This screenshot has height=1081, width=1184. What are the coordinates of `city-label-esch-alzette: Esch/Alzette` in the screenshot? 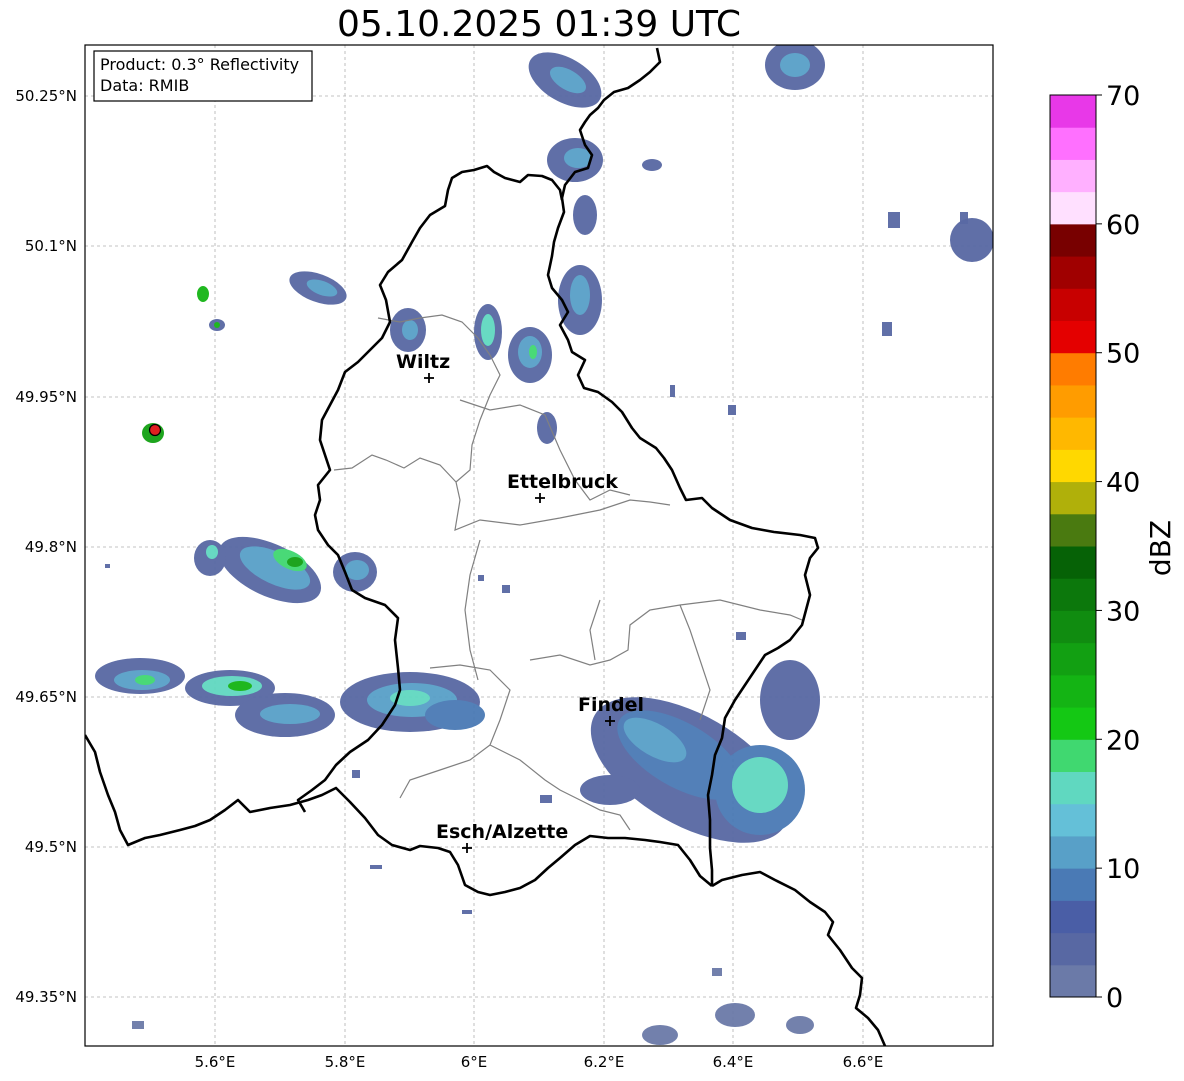 It's located at (502, 832).